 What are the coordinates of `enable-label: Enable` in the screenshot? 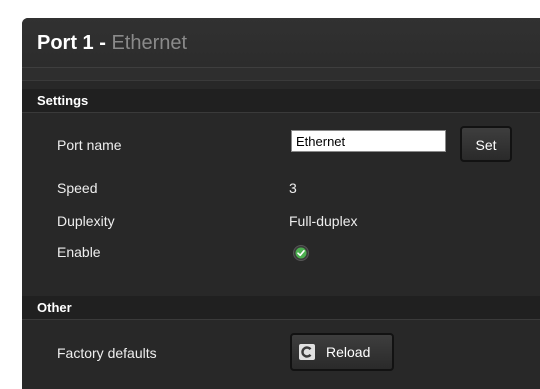 It's located at (79, 252).